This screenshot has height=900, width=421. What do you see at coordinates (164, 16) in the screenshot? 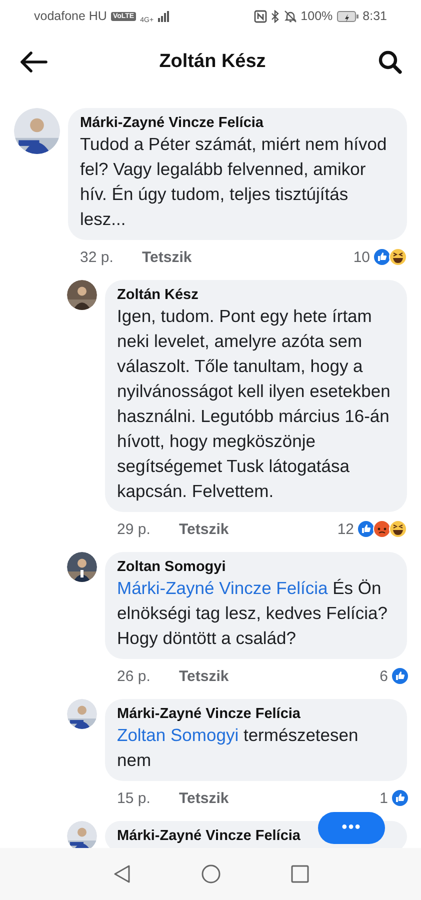
I see `signal-icon` at bounding box center [164, 16].